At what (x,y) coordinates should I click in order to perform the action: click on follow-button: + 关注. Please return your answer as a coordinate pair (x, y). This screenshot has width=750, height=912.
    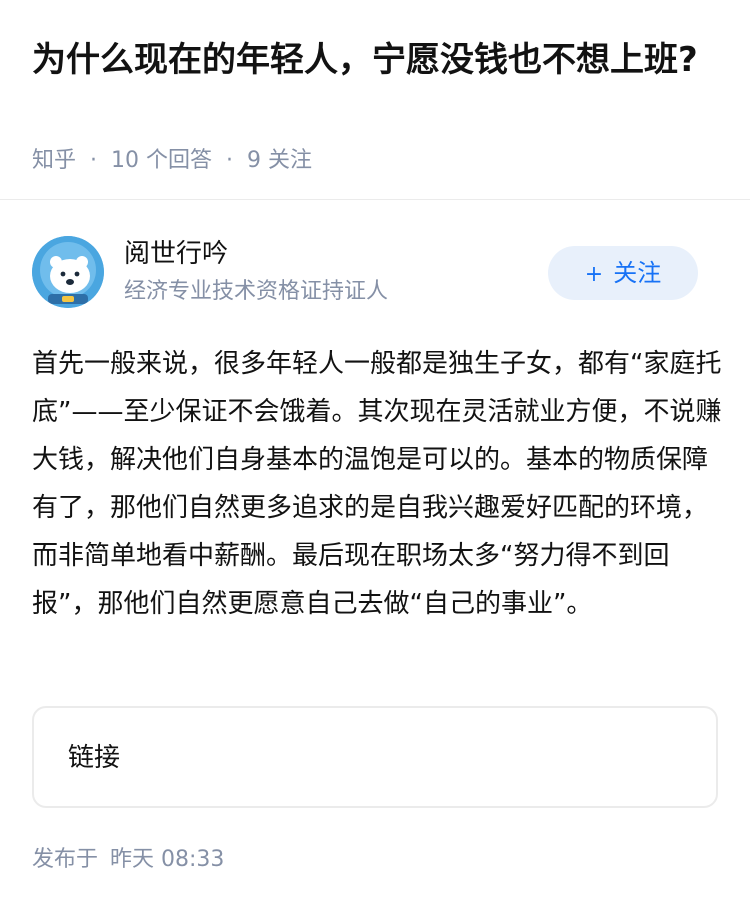
    Looking at the image, I should click on (623, 273).